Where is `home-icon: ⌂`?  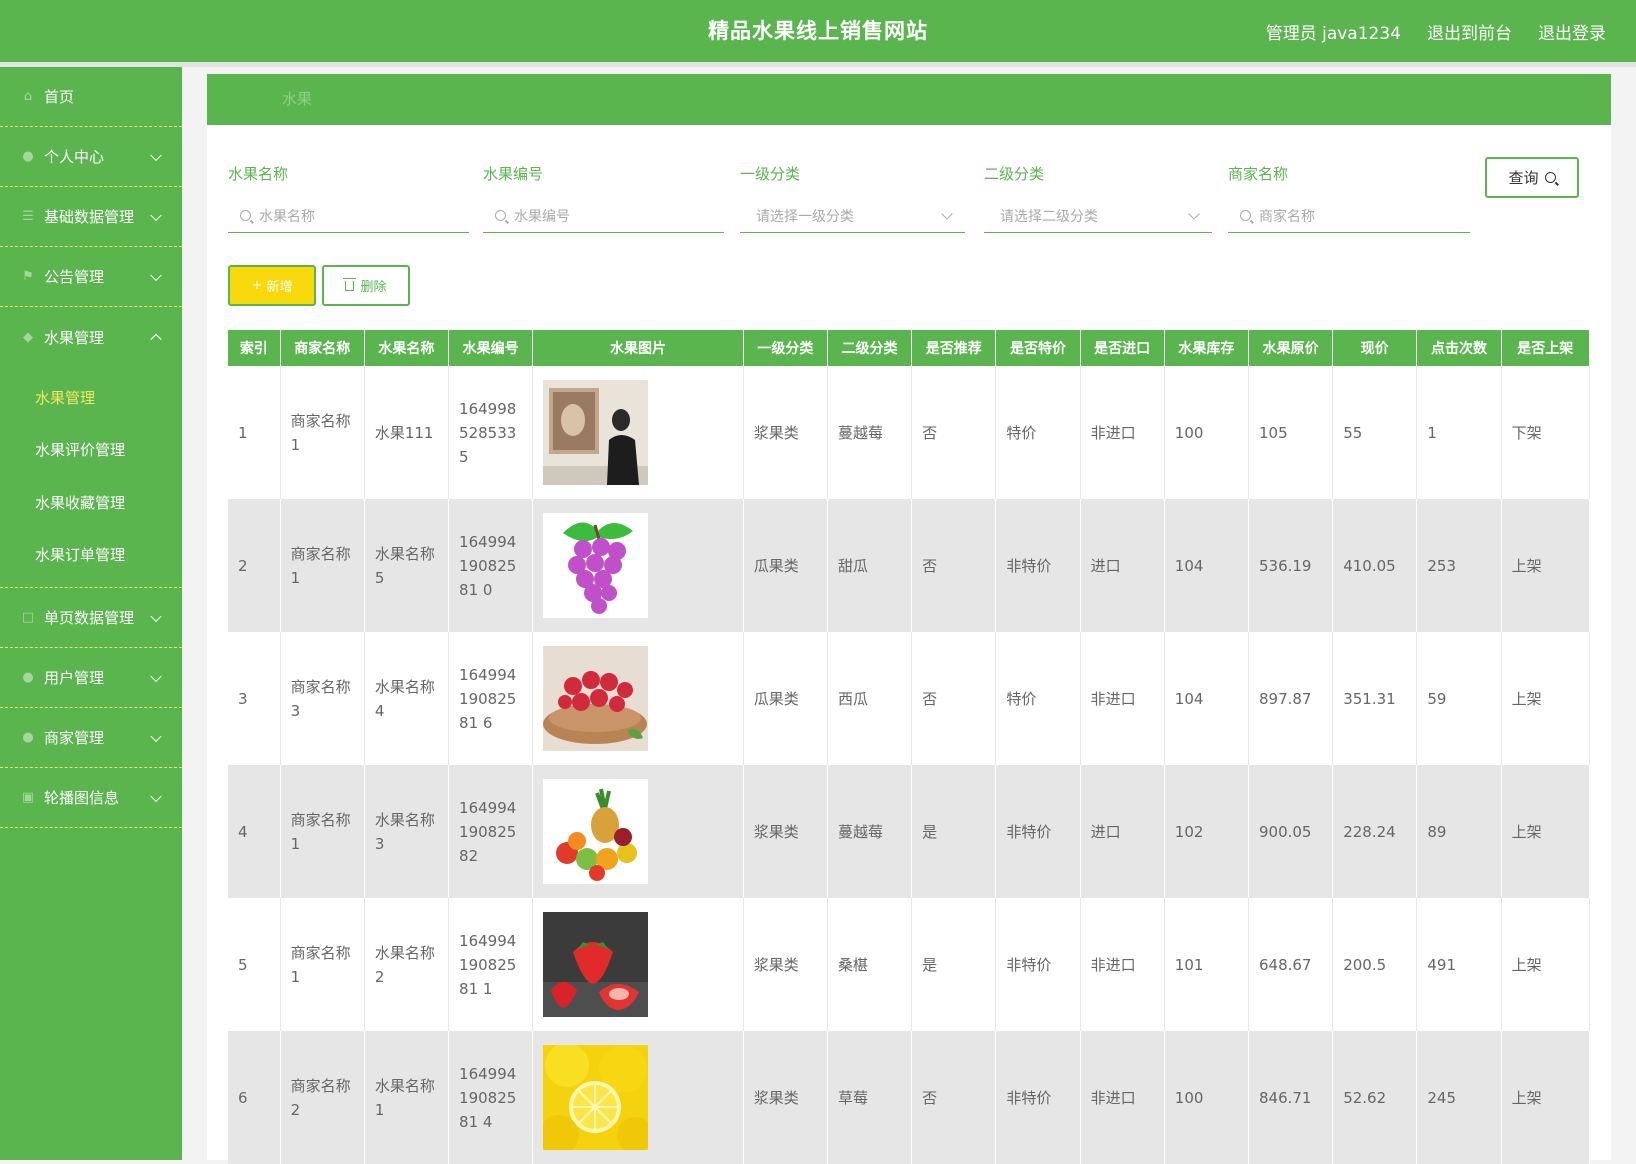 home-icon: ⌂ is located at coordinates (28, 96).